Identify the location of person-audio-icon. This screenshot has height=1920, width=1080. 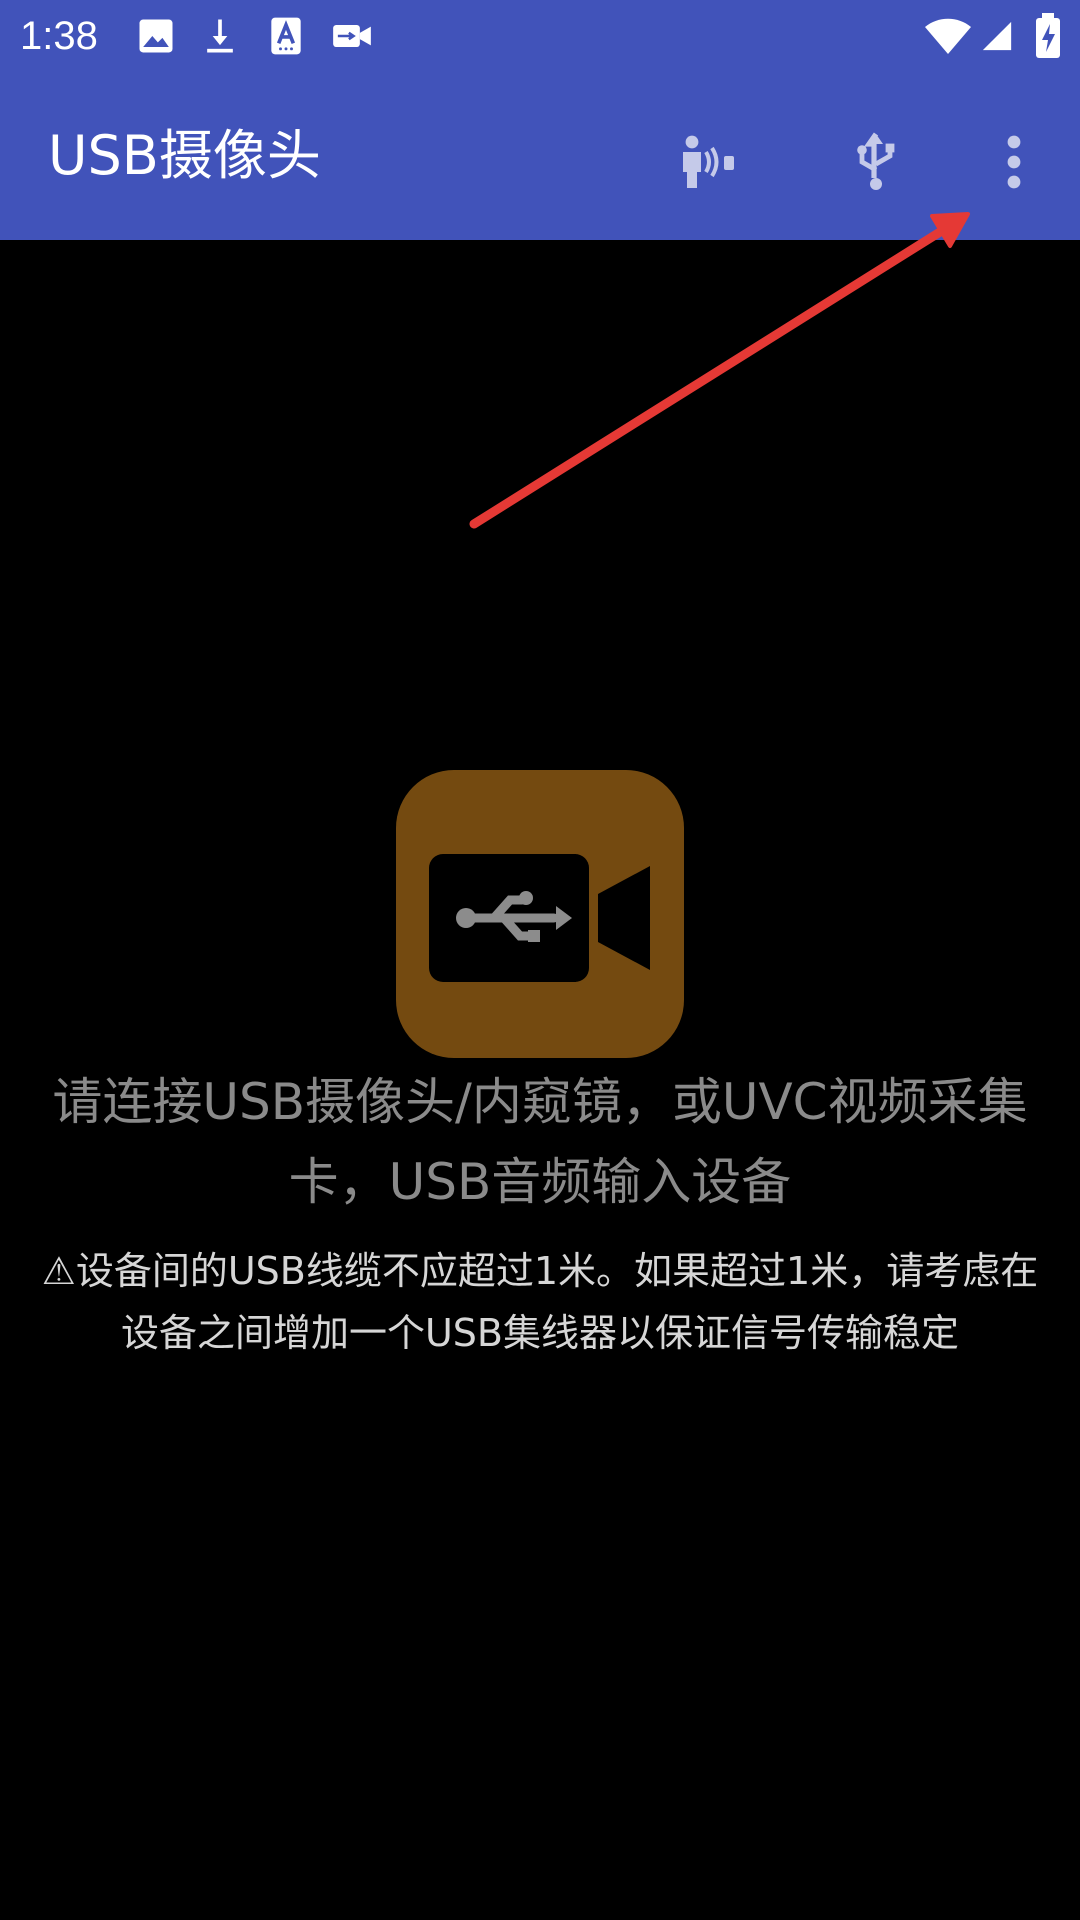
(708, 161).